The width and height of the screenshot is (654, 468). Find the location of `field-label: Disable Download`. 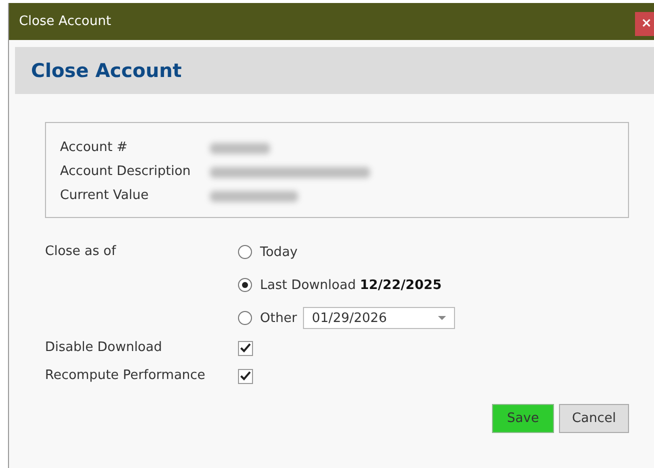

field-label: Disable Download is located at coordinates (104, 348).